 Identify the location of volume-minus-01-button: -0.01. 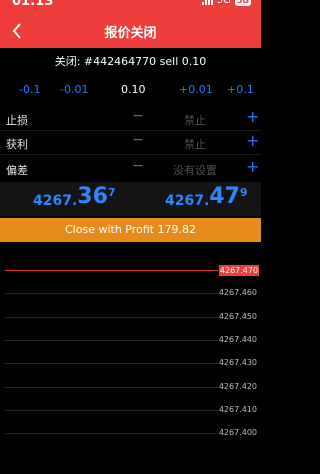
(74, 89).